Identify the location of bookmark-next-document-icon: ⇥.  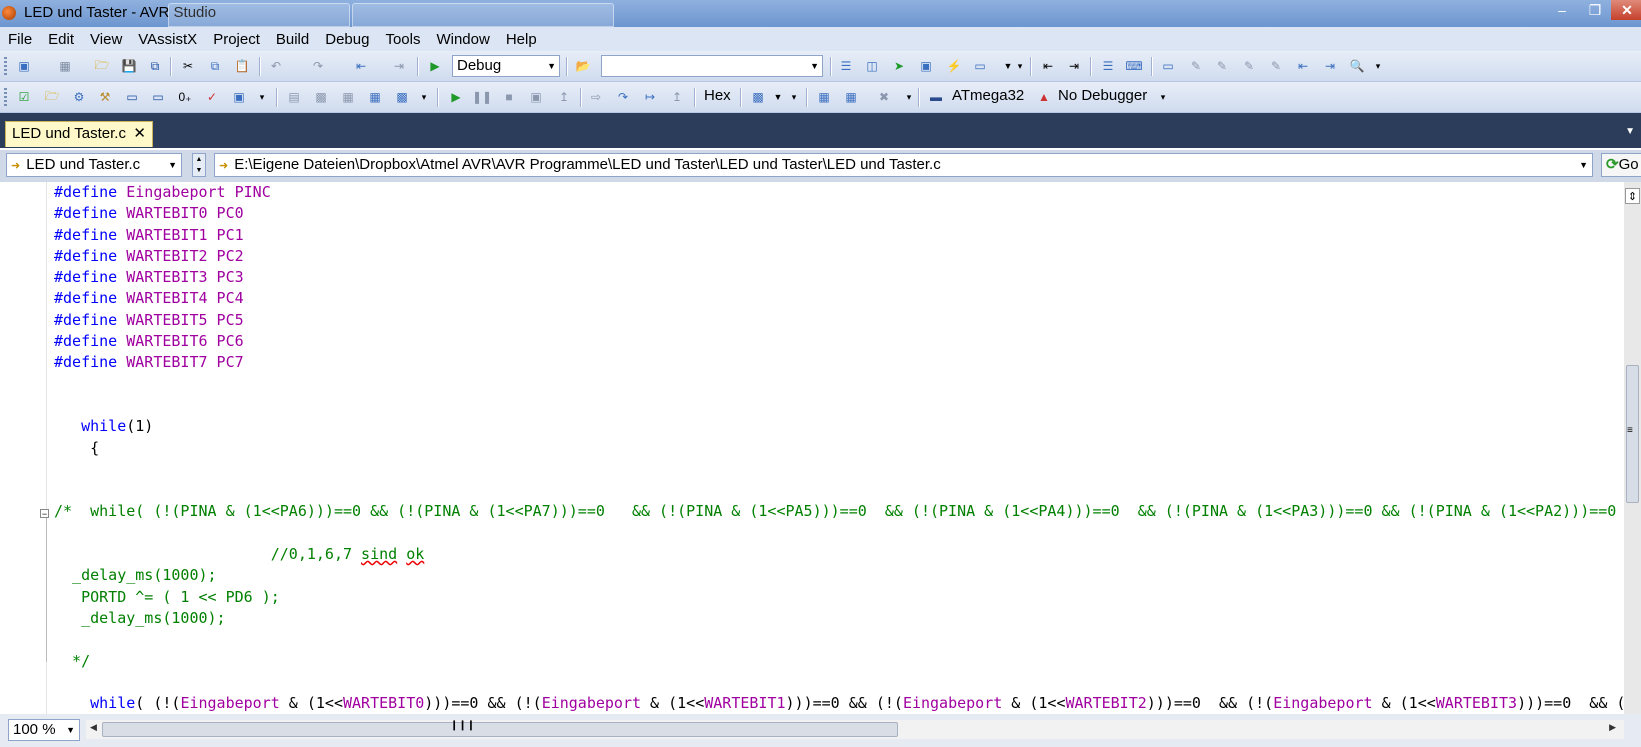
(1330, 66).